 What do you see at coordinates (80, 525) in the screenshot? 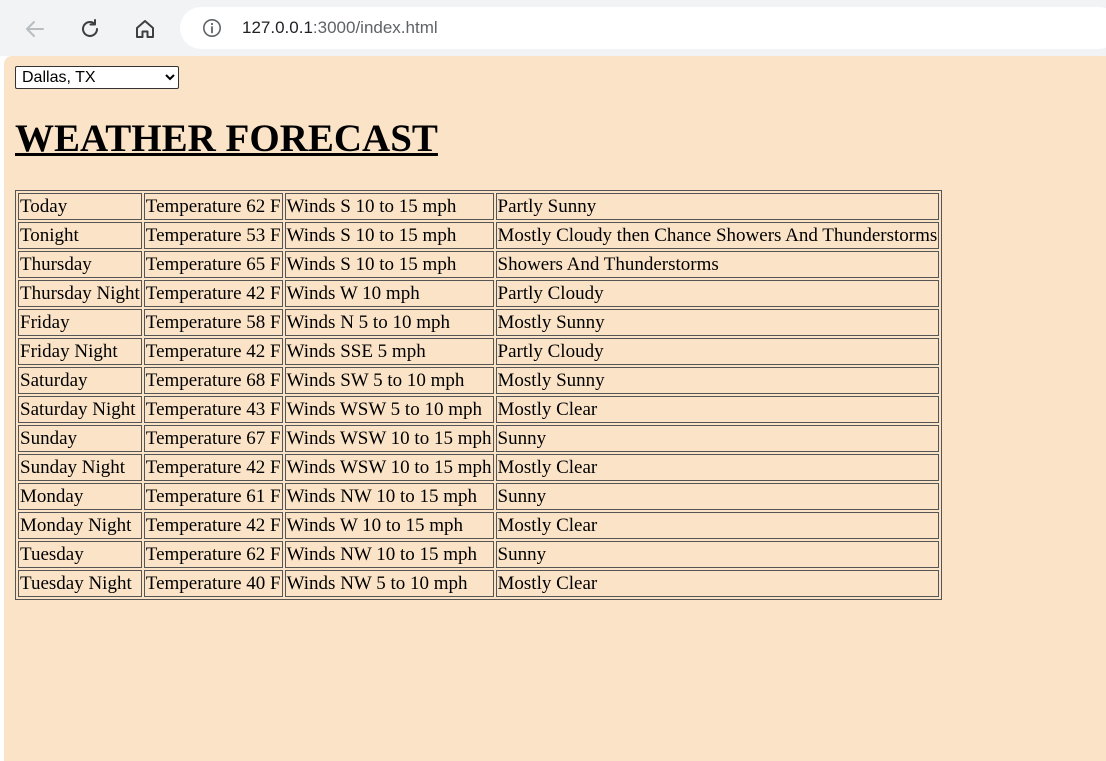
I see `forecast-period-cell: Monday Night` at bounding box center [80, 525].